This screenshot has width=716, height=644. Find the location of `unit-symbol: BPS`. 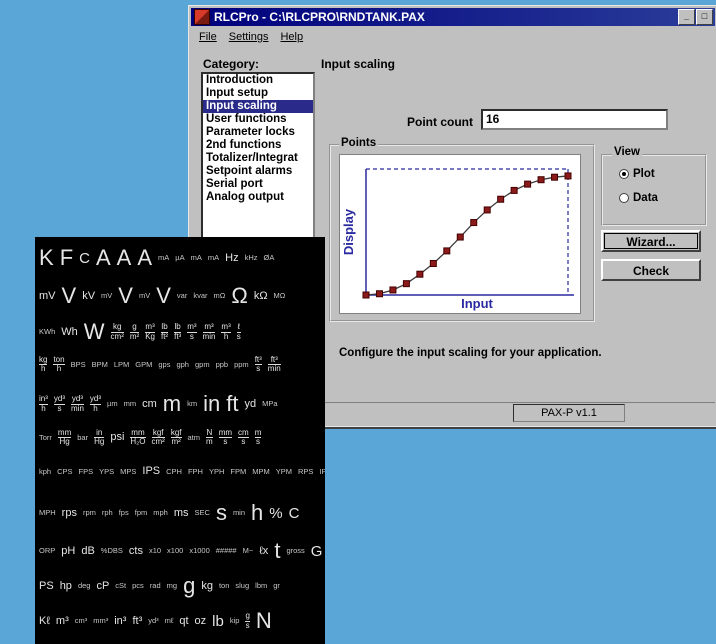

unit-symbol: BPS is located at coordinates (78, 365).